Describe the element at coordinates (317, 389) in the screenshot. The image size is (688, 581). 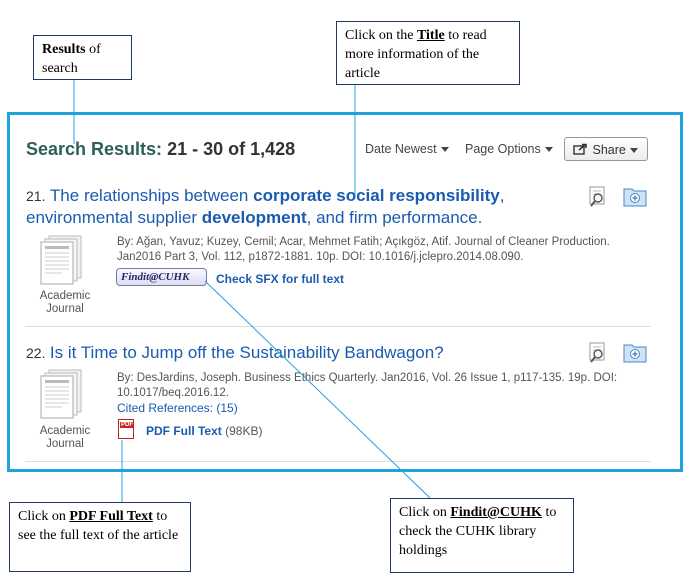
I see `connector-findit` at that location.